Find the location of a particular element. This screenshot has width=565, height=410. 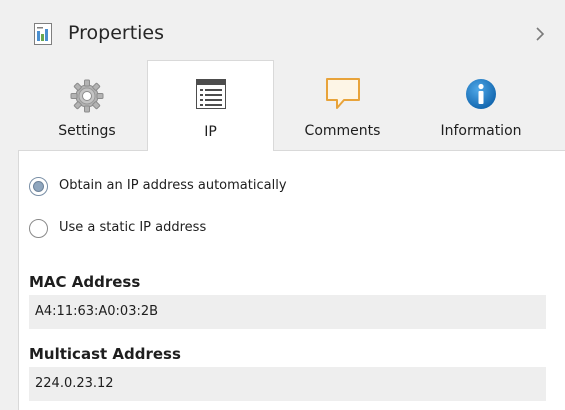

tab-label: Comments is located at coordinates (342, 131).